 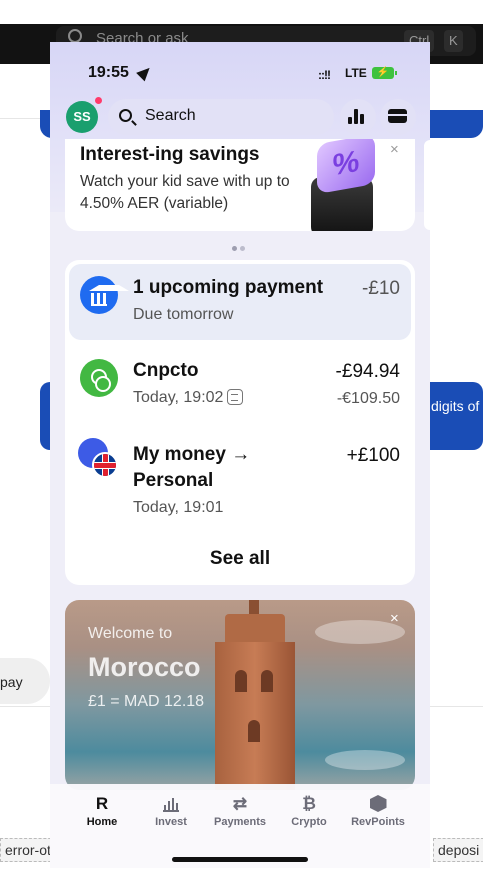 I want to click on background-chip-left: error-ot, so click(x=28, y=850).